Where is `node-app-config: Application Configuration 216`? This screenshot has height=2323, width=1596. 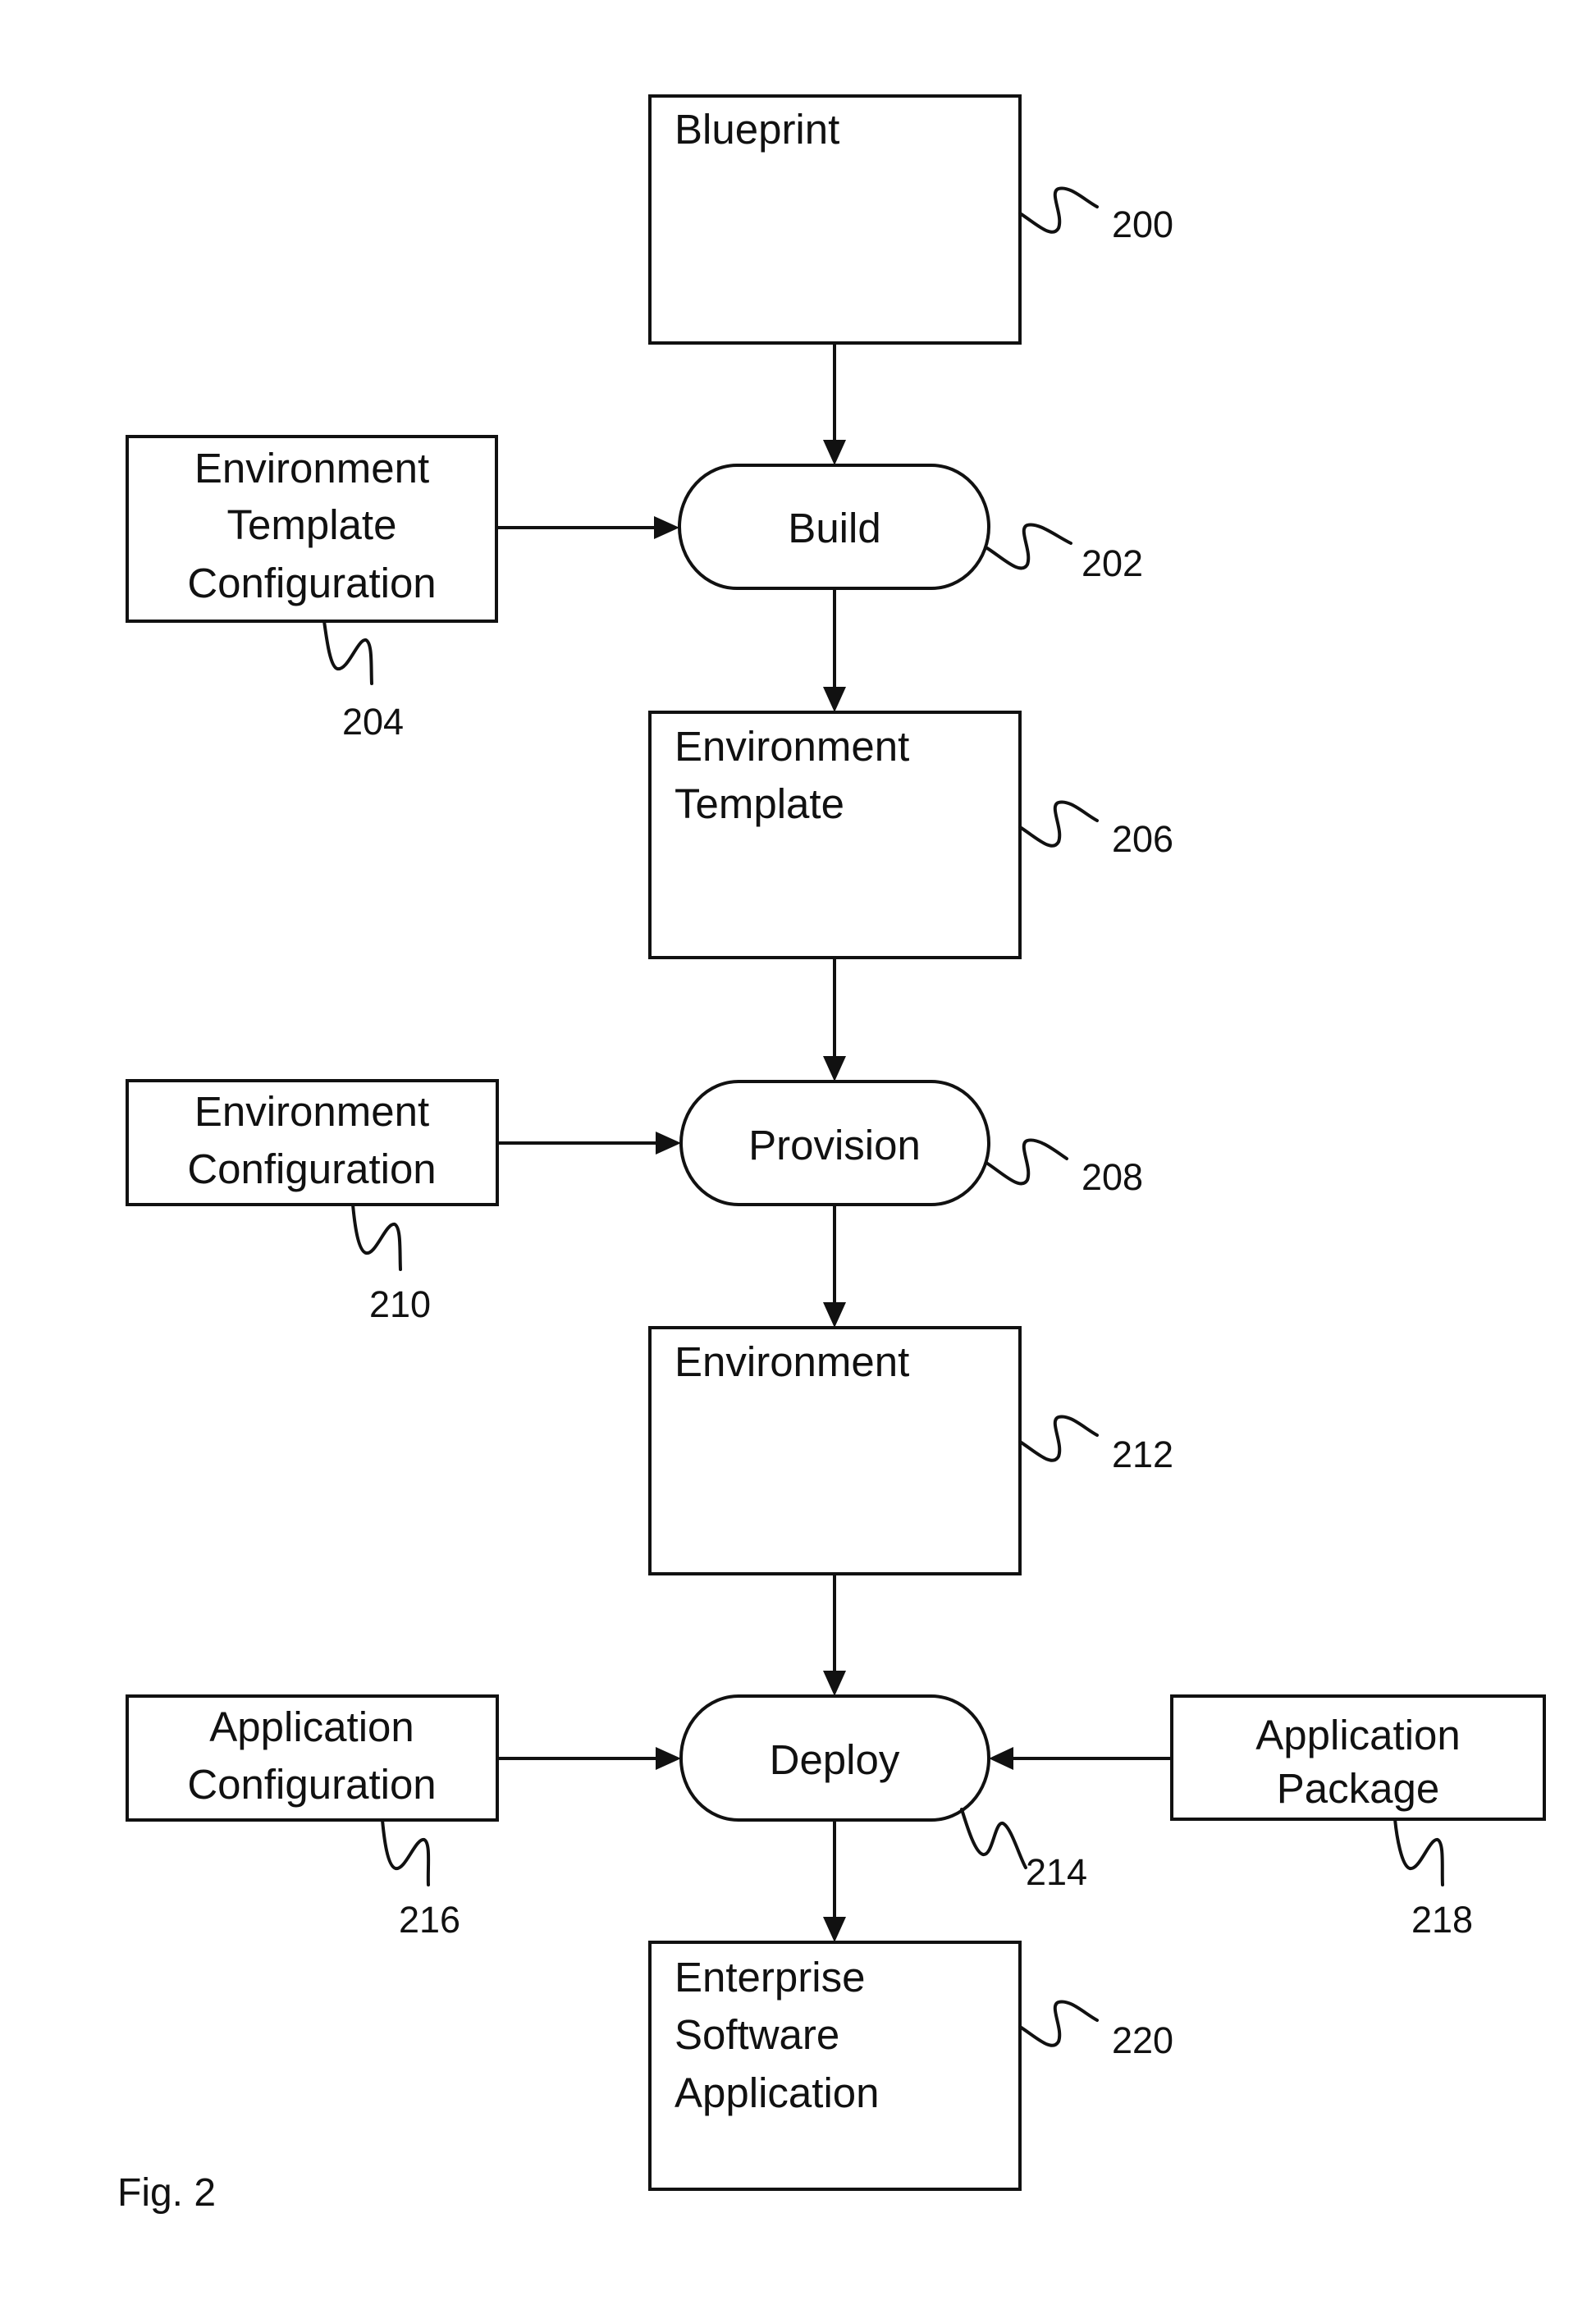
node-app-config: Application Configuration 216 is located at coordinates (312, 1817).